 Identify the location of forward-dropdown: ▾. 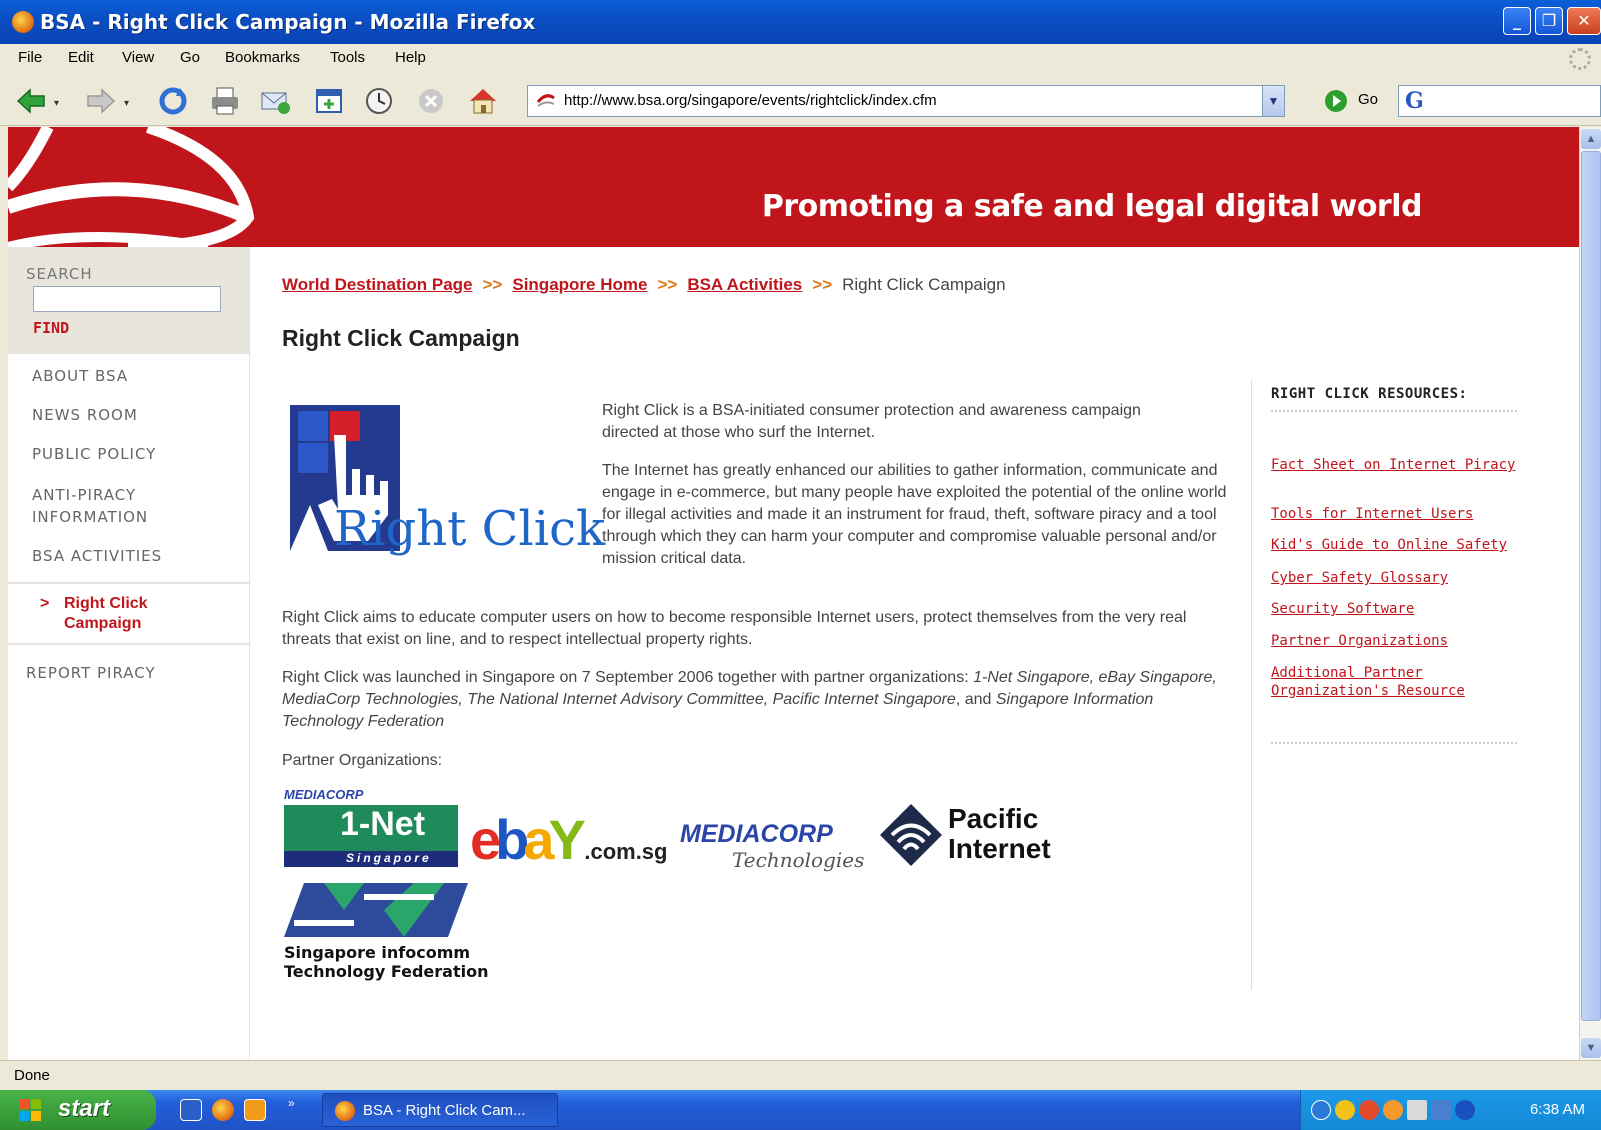
(131, 103).